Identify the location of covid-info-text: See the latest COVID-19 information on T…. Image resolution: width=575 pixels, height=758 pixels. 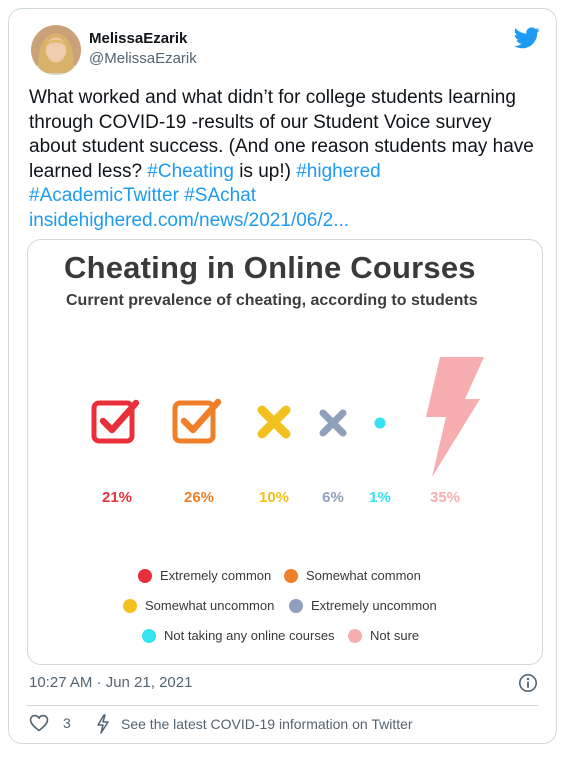
(267, 724).